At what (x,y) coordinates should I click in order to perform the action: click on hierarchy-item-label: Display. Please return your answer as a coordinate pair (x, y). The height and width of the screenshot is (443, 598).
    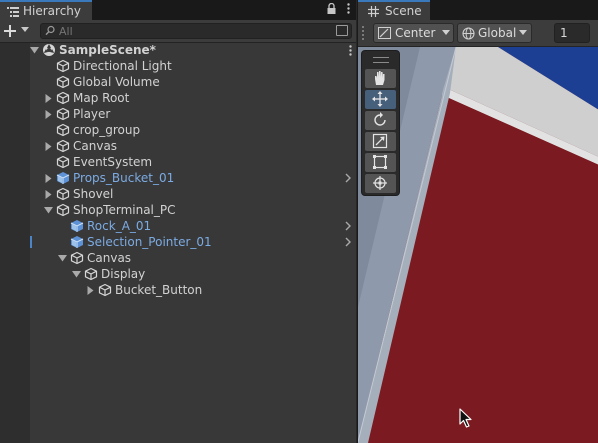
    Looking at the image, I should click on (123, 274).